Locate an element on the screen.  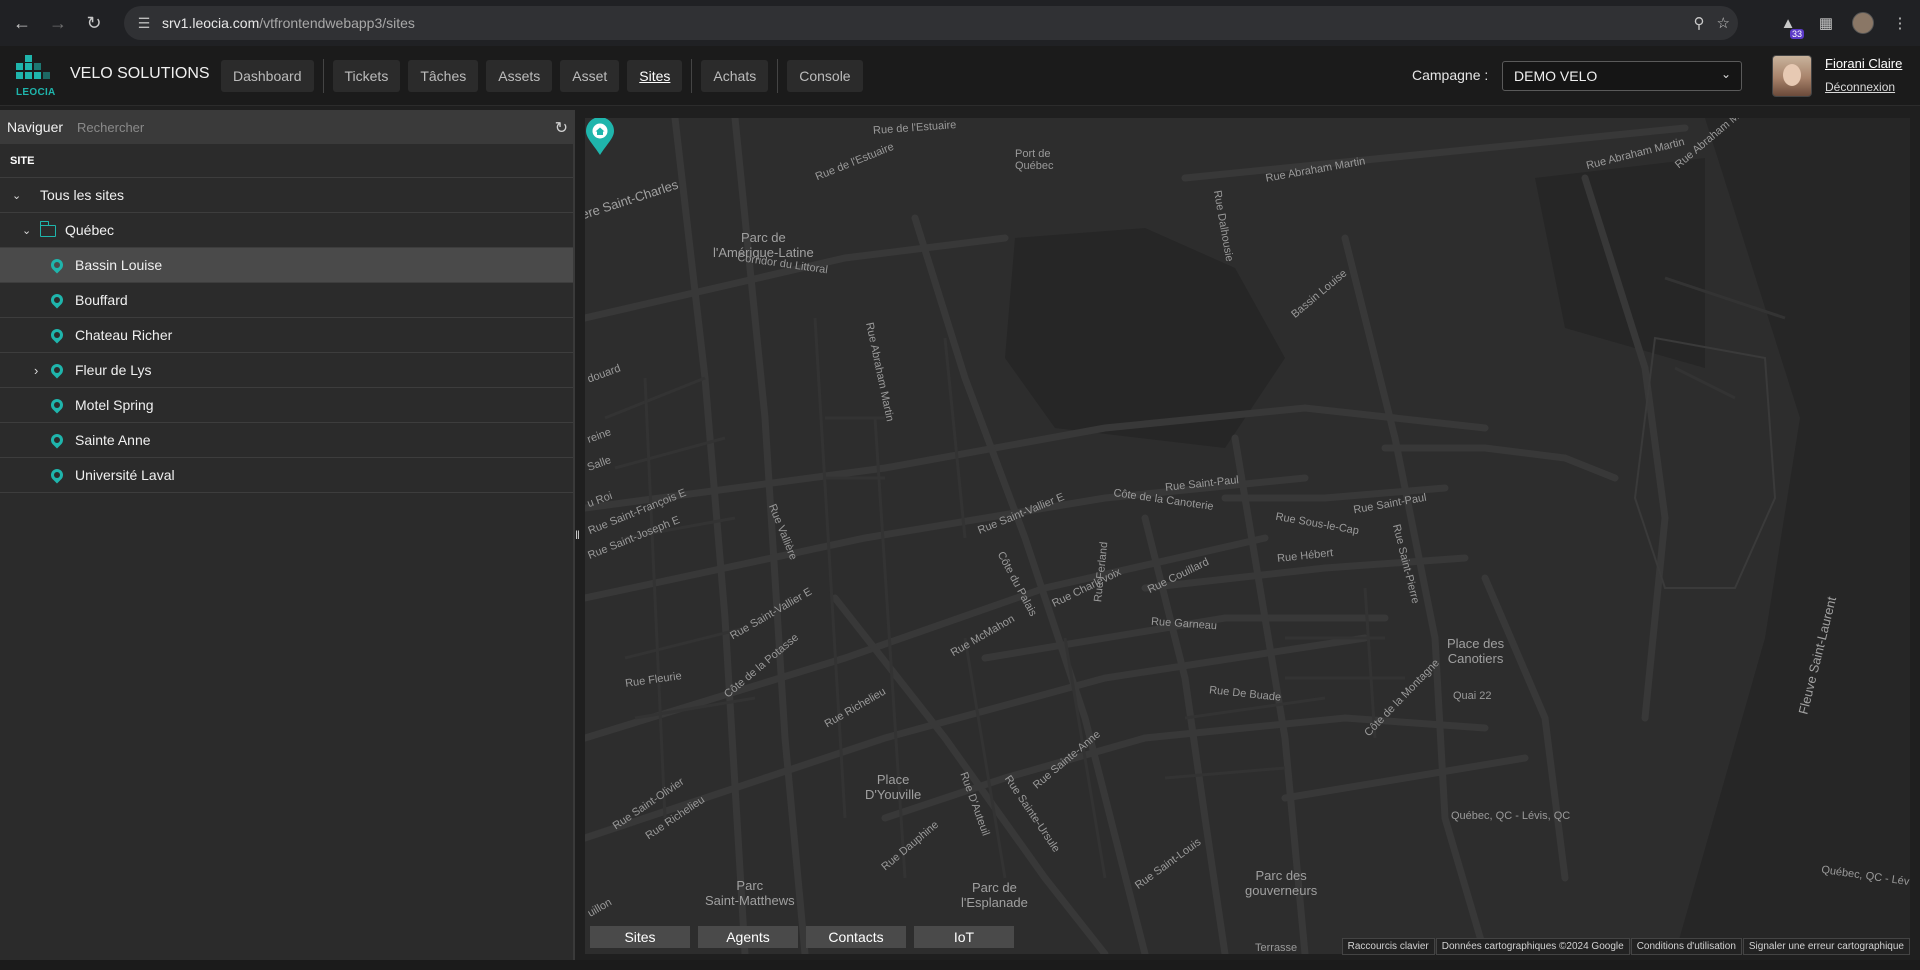
extension-icon: ▲ 33 is located at coordinates (1790, 25).